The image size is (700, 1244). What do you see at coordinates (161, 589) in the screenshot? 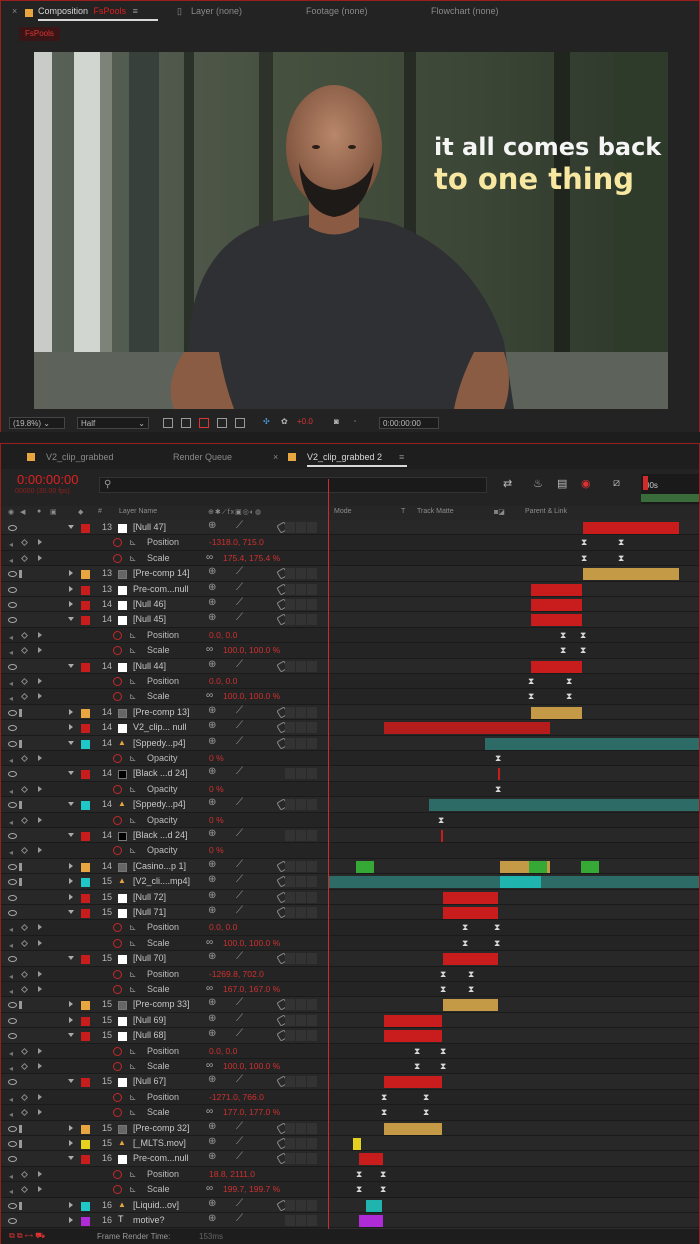
I see `layer-name: Pre-com...null` at bounding box center [161, 589].